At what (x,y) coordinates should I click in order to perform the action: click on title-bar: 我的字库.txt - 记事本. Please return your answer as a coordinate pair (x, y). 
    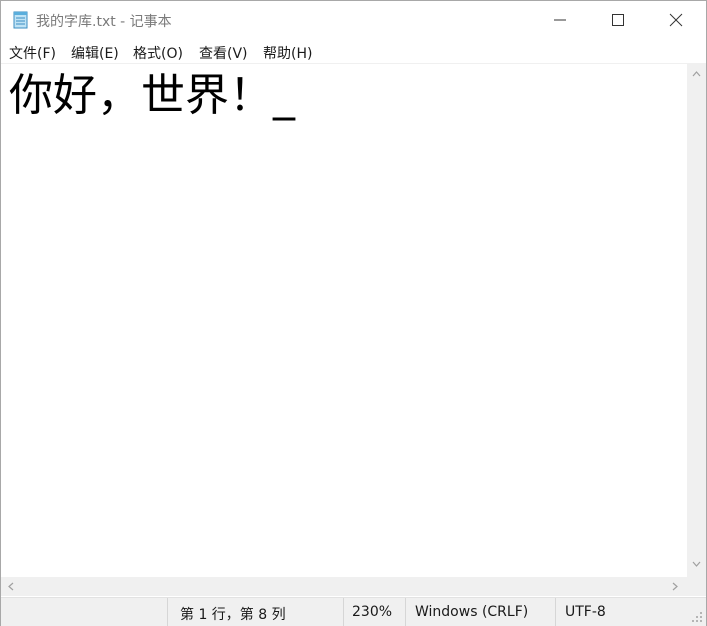
    Looking at the image, I should click on (353, 20).